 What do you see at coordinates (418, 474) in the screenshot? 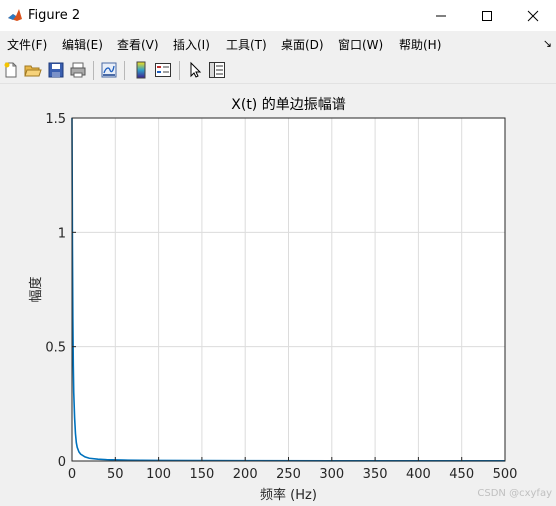
I see `x-tick-label: 400` at bounding box center [418, 474].